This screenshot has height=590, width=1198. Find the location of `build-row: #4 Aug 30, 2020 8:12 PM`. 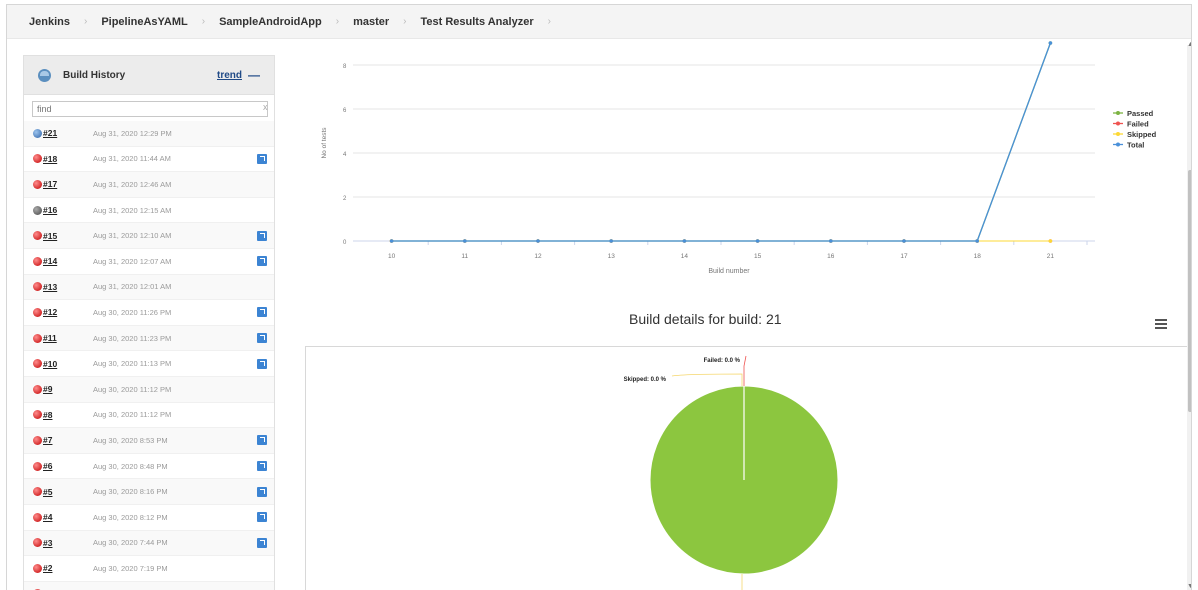

build-row: #4 Aug 30, 2020 8:12 PM is located at coordinates (149, 518).